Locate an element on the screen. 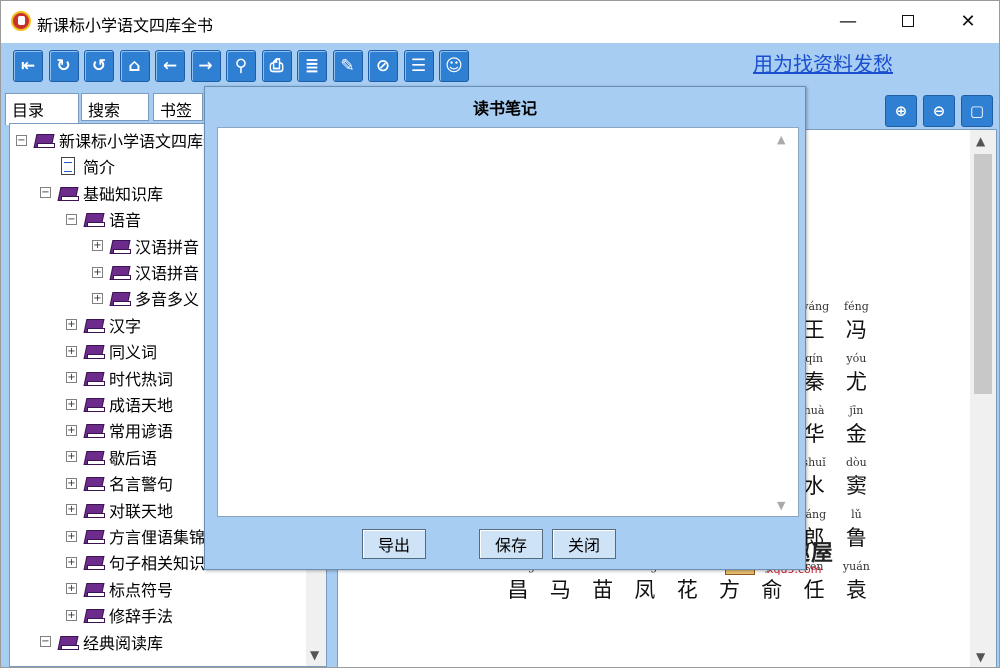 The image size is (1000, 668). undo-button: ↺ is located at coordinates (99, 66).